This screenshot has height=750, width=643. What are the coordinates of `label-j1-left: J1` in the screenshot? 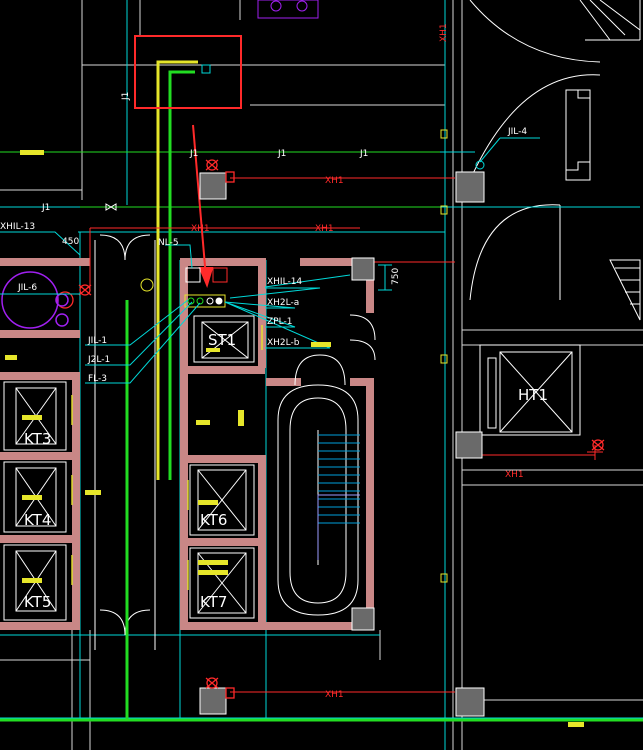 It's located at (45, 208).